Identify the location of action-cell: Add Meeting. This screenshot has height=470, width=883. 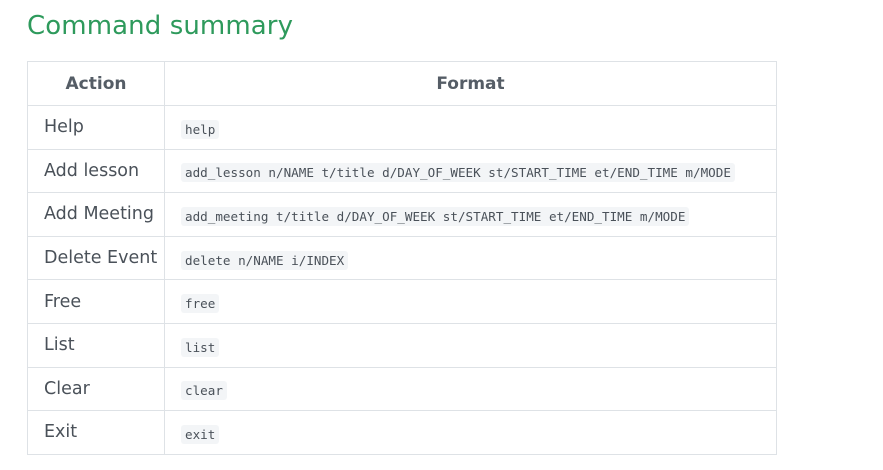
(96, 214).